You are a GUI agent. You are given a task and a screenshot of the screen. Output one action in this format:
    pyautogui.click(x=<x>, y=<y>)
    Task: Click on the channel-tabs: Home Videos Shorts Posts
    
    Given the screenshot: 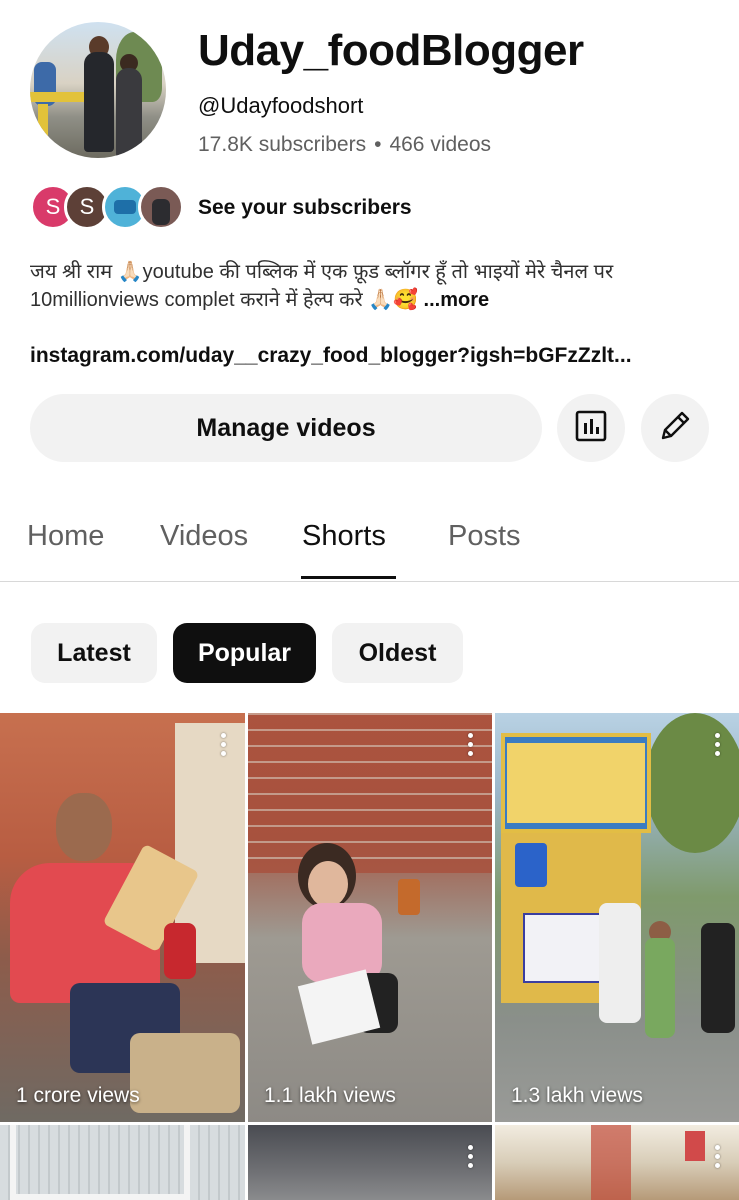 What is the action you would take?
    pyautogui.click(x=369, y=541)
    